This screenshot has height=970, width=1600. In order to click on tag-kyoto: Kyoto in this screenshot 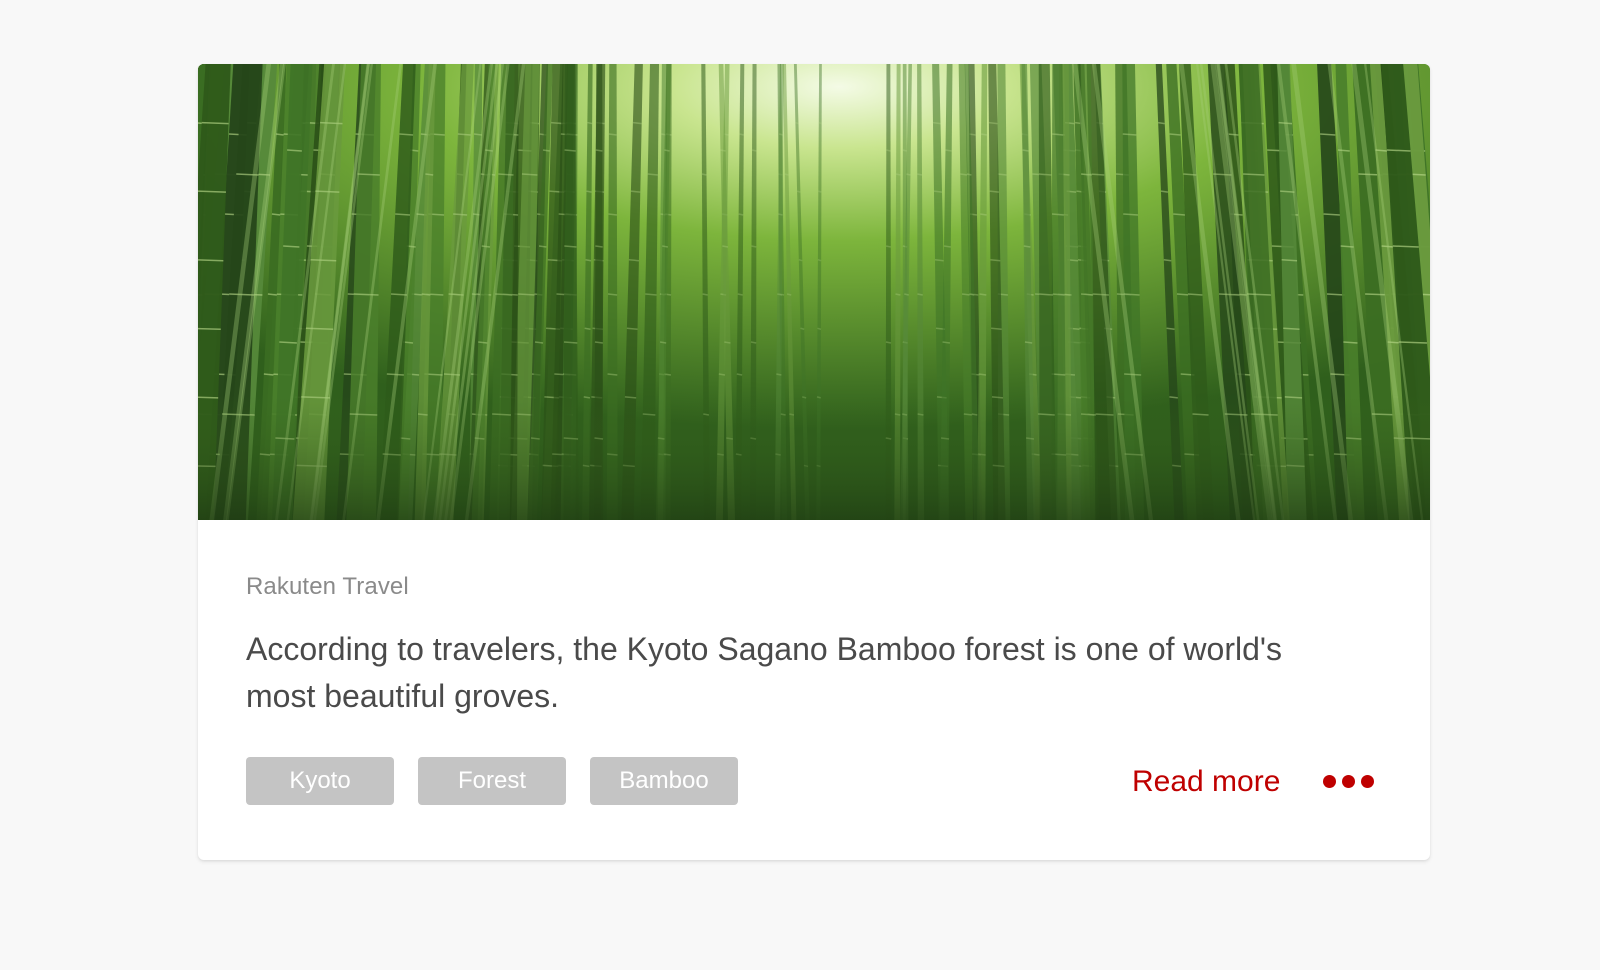, I will do `click(320, 781)`.